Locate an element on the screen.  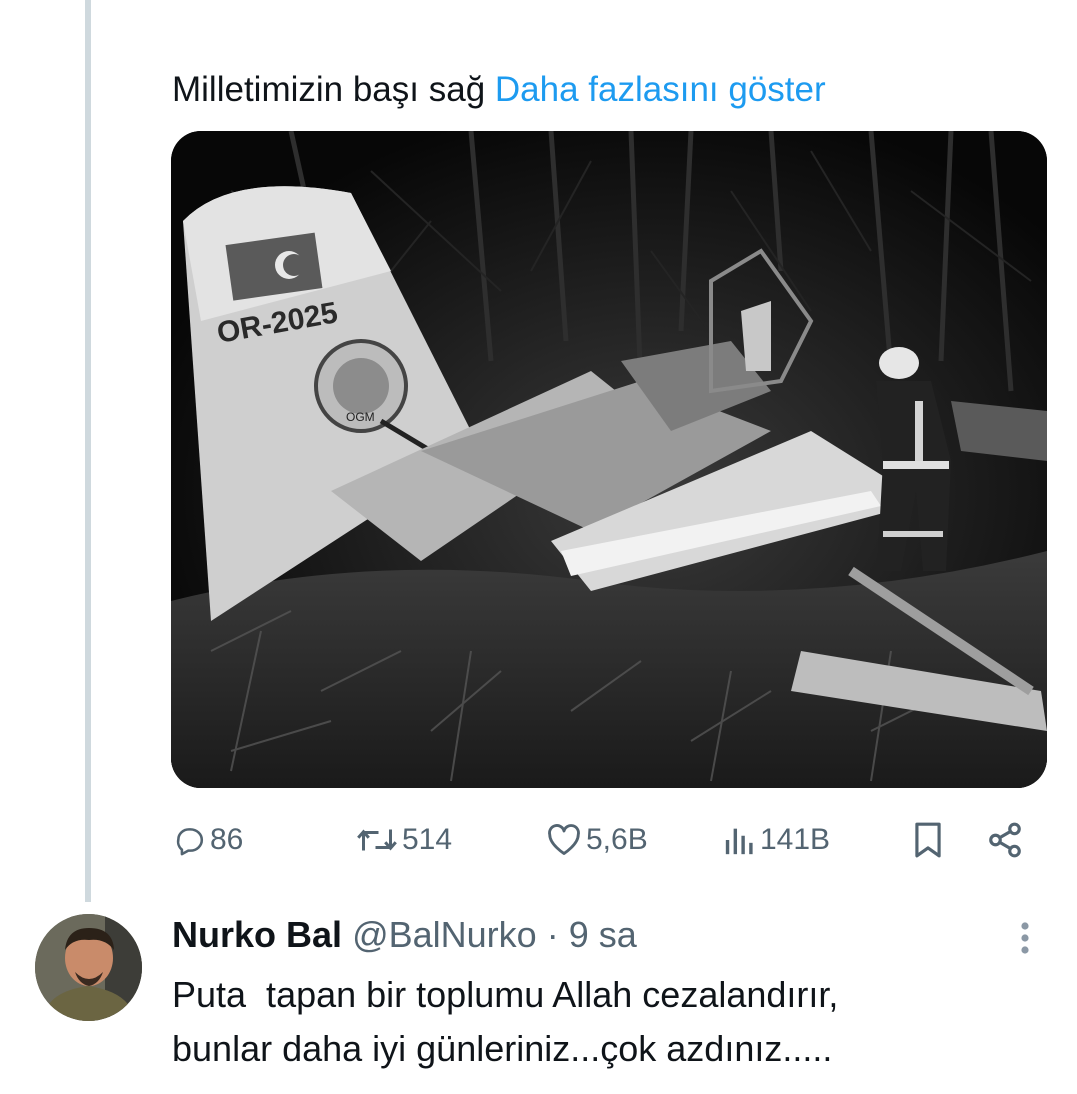
user-photo is located at coordinates (88, 967).